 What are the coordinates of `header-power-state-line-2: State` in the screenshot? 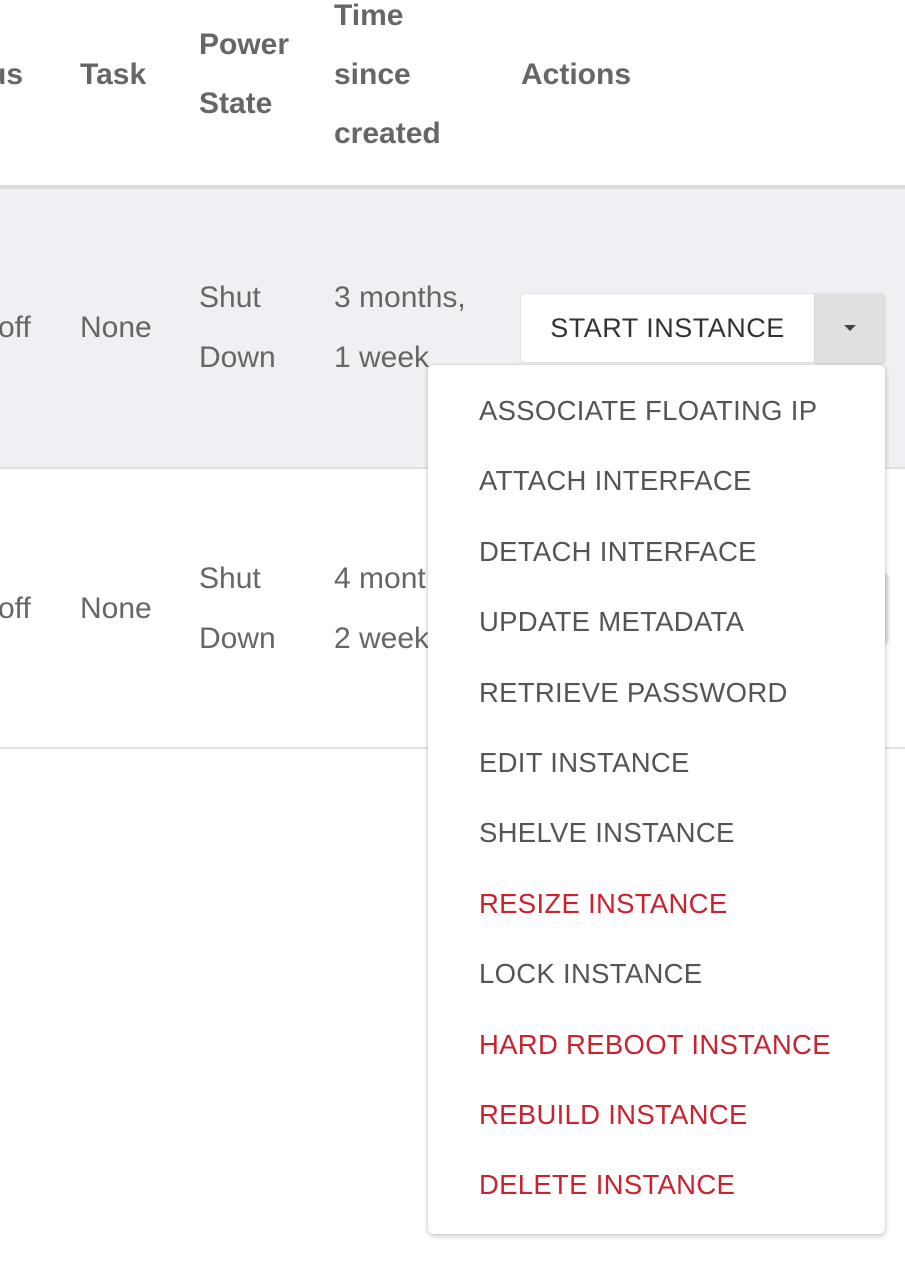 It's located at (236, 103).